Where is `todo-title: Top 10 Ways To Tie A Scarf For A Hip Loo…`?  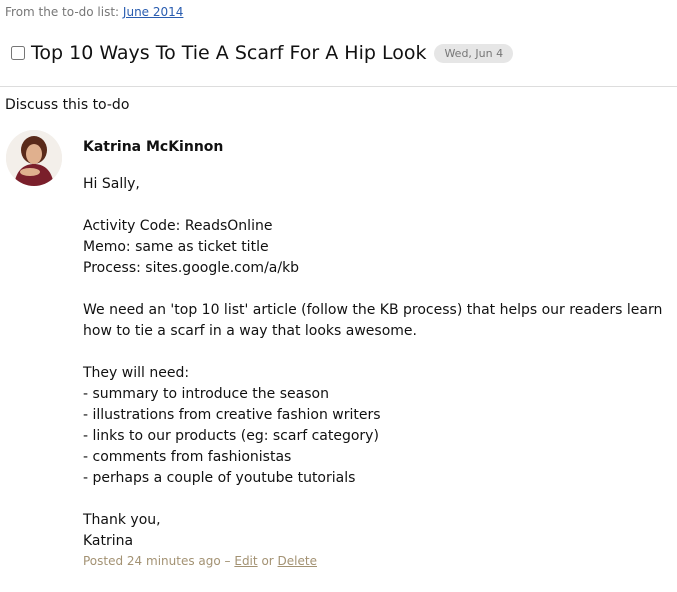
todo-title: Top 10 Ways To Tie A Scarf For A Hip Loo… is located at coordinates (228, 53).